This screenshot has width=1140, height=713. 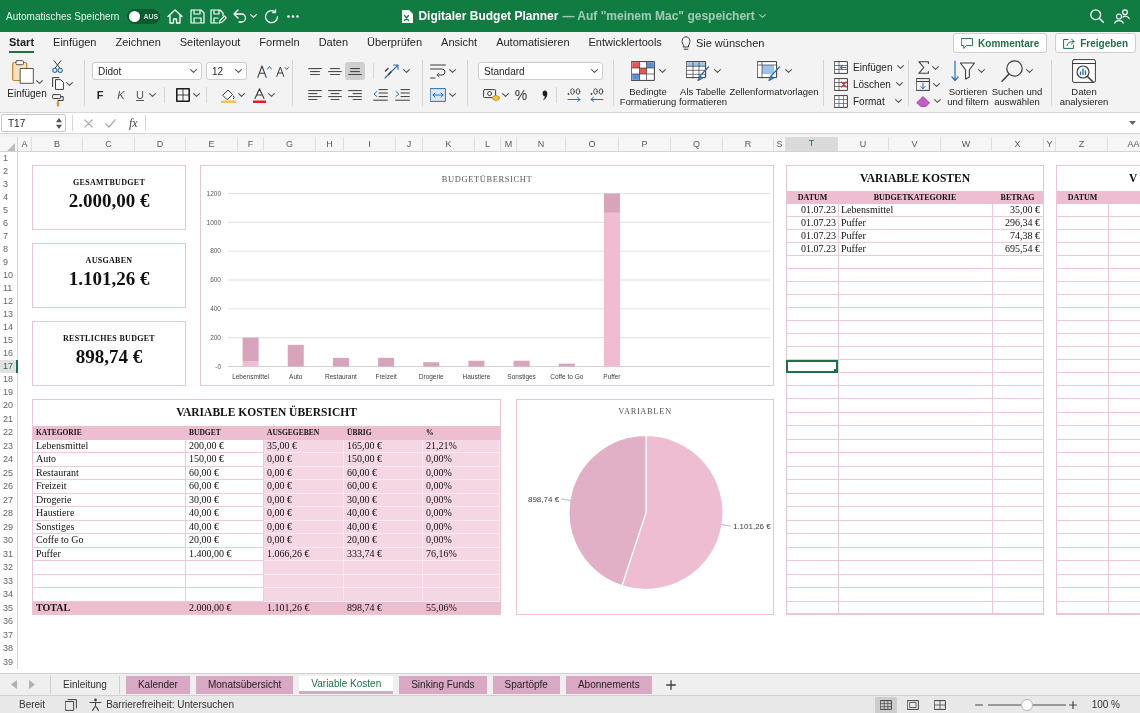 I want to click on vertical-align-button, so click(x=355, y=71).